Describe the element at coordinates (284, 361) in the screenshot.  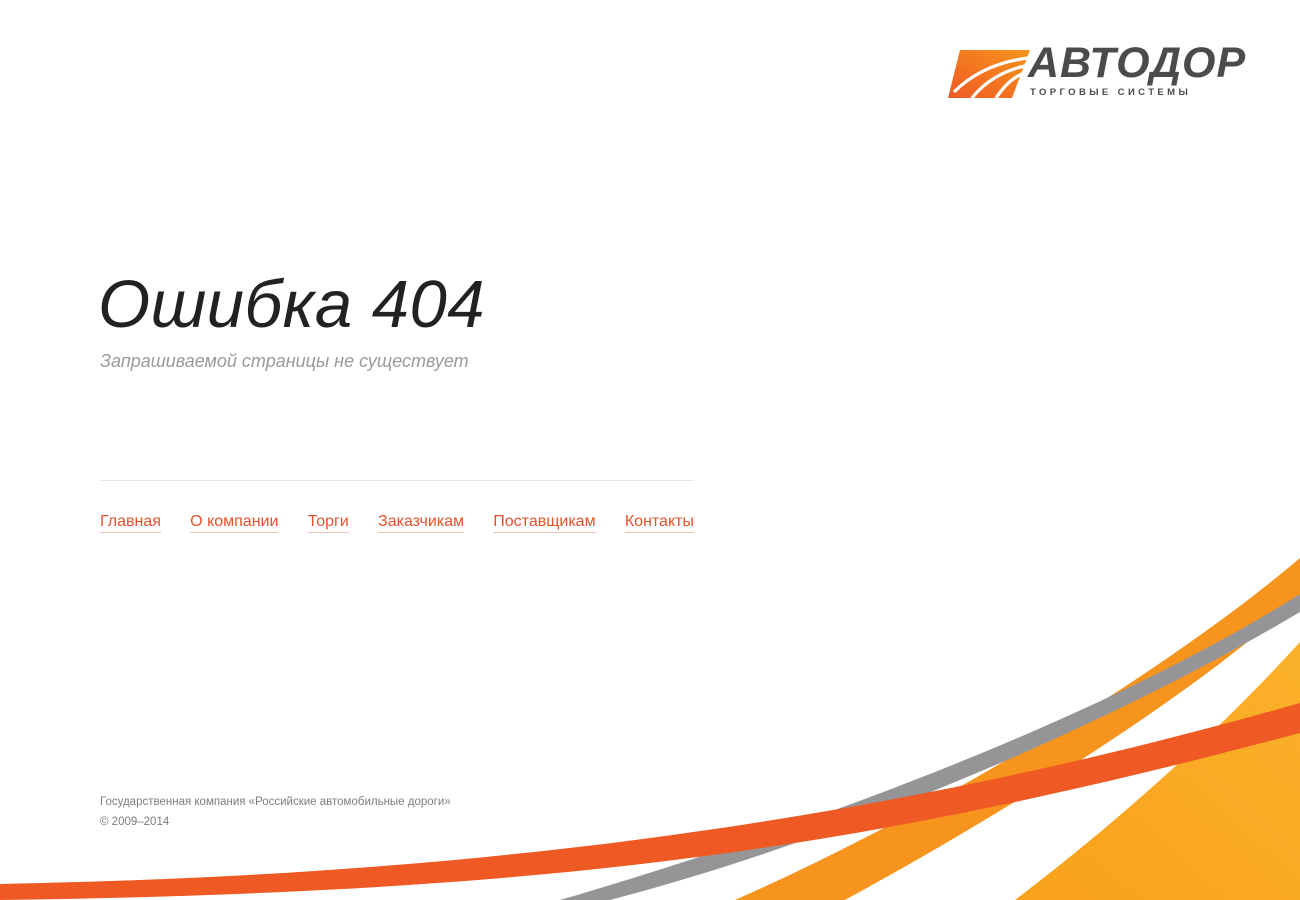
I see `error-subtitle: Запрашиваемой страницы не существует` at that location.